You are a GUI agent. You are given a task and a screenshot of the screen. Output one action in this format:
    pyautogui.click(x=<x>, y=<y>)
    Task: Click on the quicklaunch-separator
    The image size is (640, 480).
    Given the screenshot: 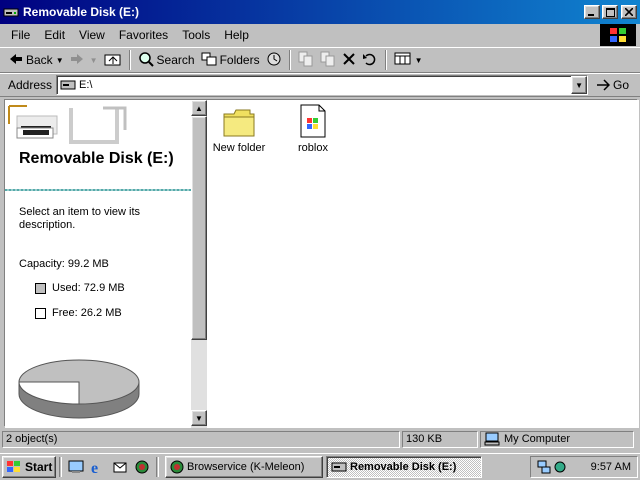 What is the action you would take?
    pyautogui.click(x=157, y=467)
    